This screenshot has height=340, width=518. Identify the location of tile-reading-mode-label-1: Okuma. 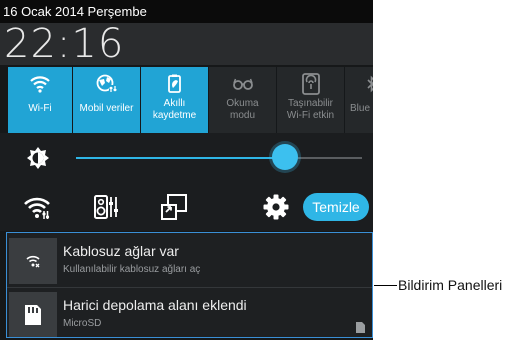
(242, 103).